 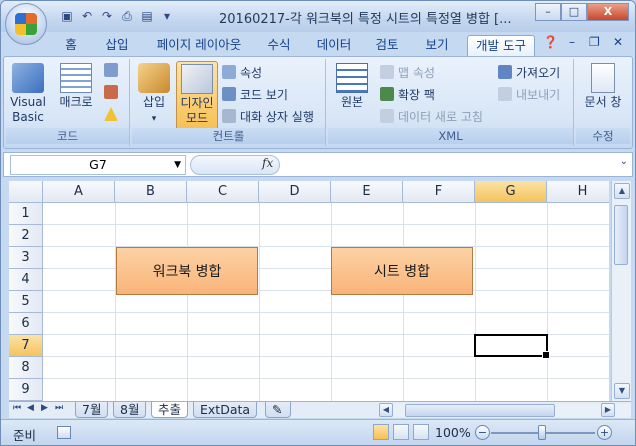 What do you see at coordinates (151, 192) in the screenshot?
I see `column-header-b: B` at bounding box center [151, 192].